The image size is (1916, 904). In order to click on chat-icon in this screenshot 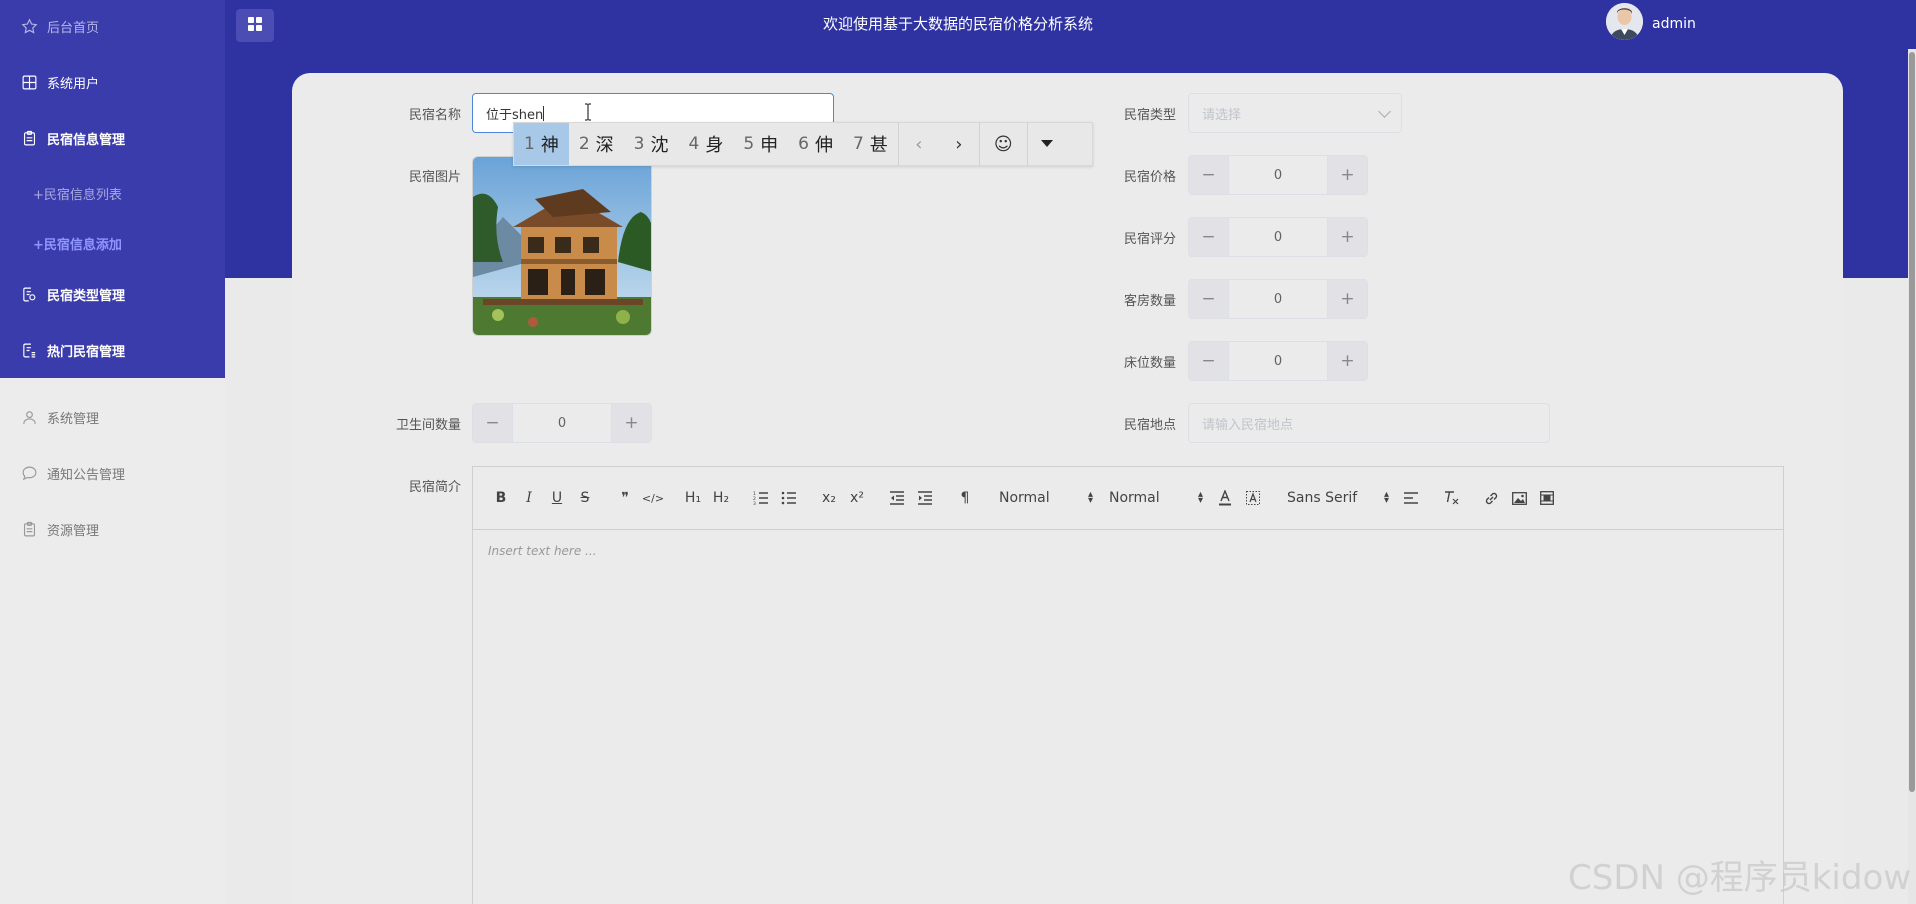, I will do `click(29, 473)`.